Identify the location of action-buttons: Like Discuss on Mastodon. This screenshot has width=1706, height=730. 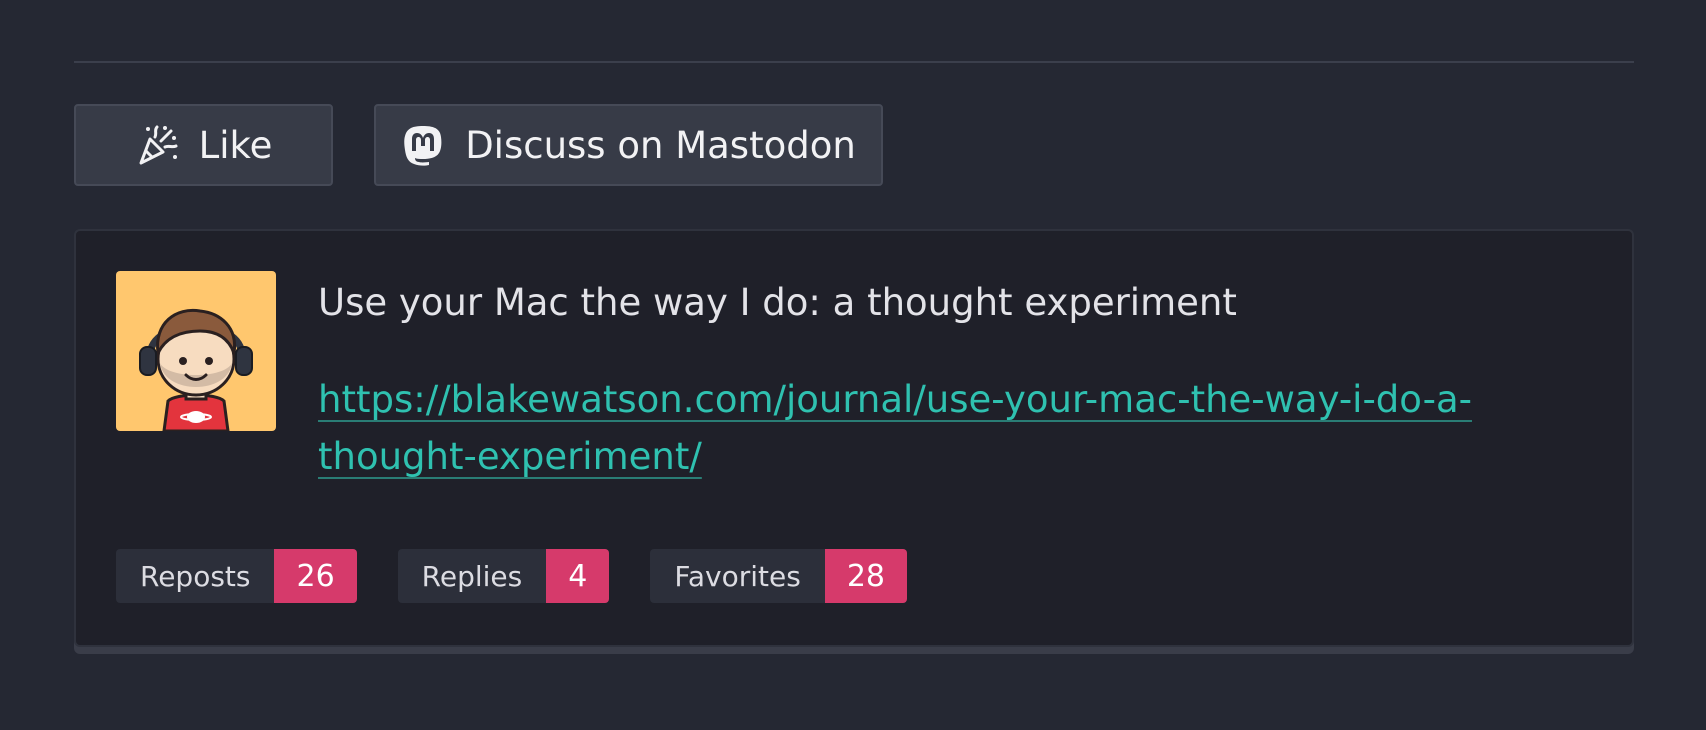
(478, 145).